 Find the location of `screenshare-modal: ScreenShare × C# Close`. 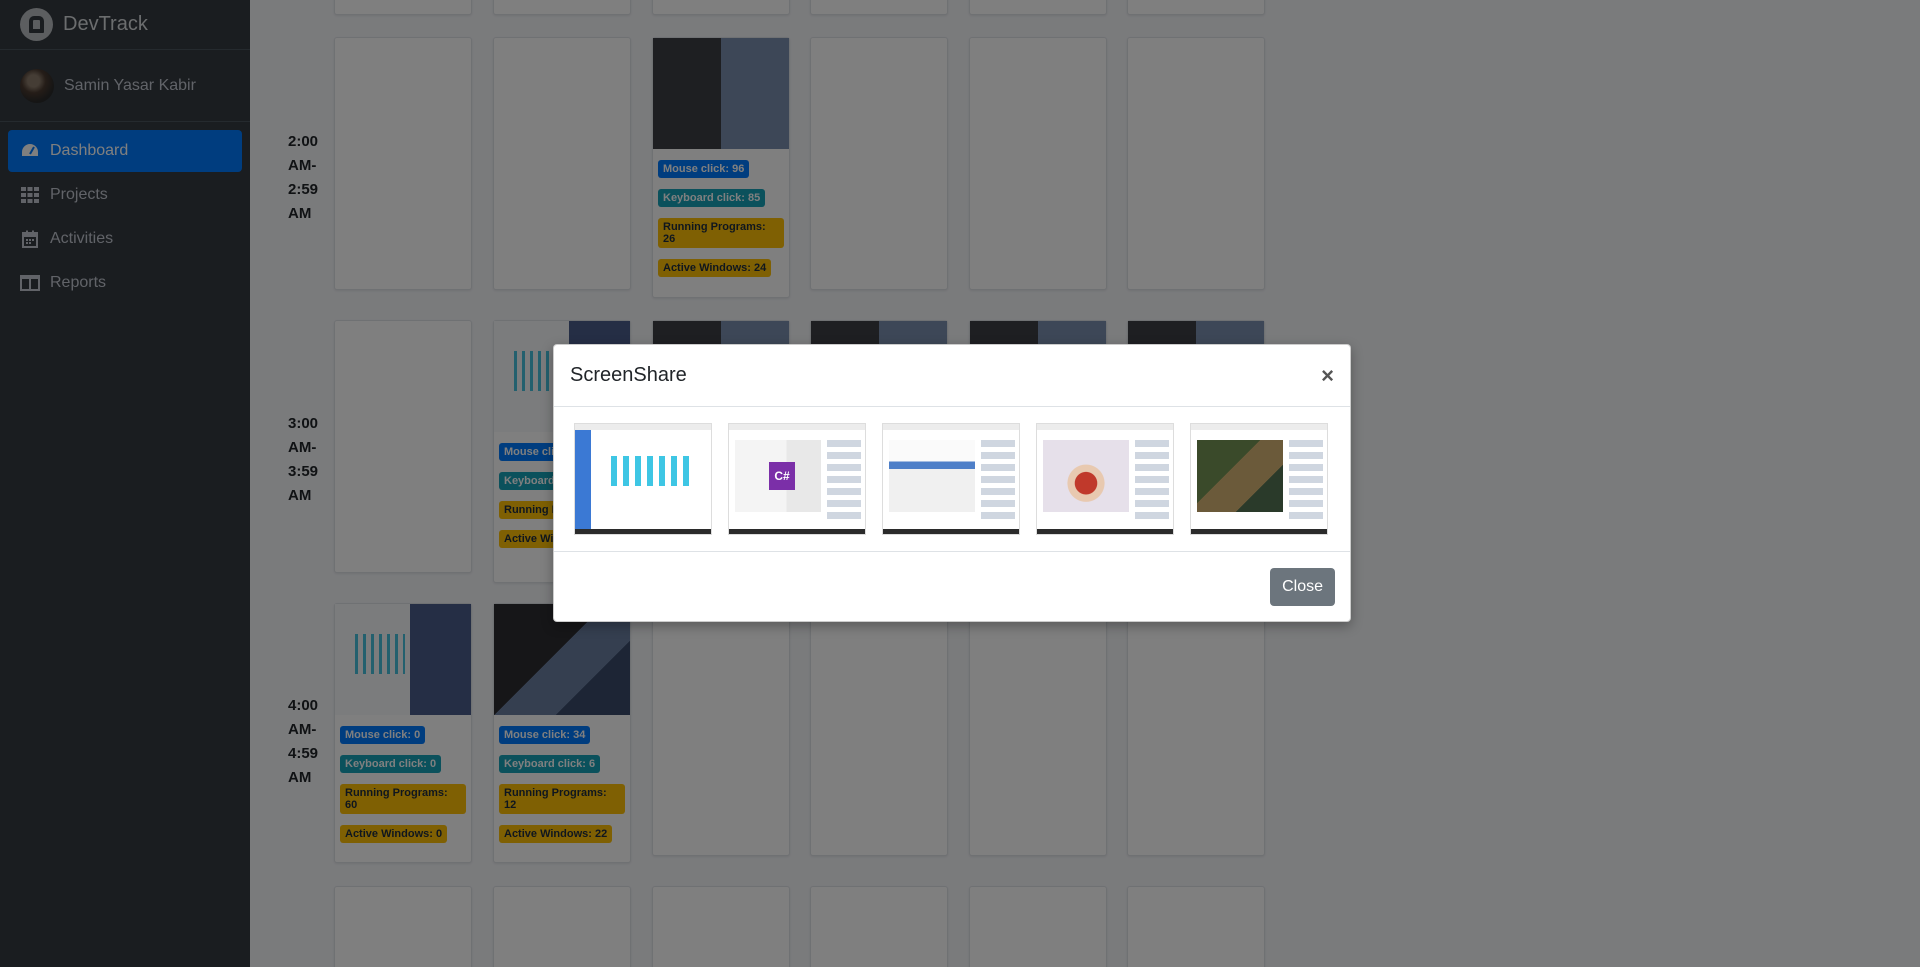

screenshare-modal: ScreenShare × C# Close is located at coordinates (952, 483).